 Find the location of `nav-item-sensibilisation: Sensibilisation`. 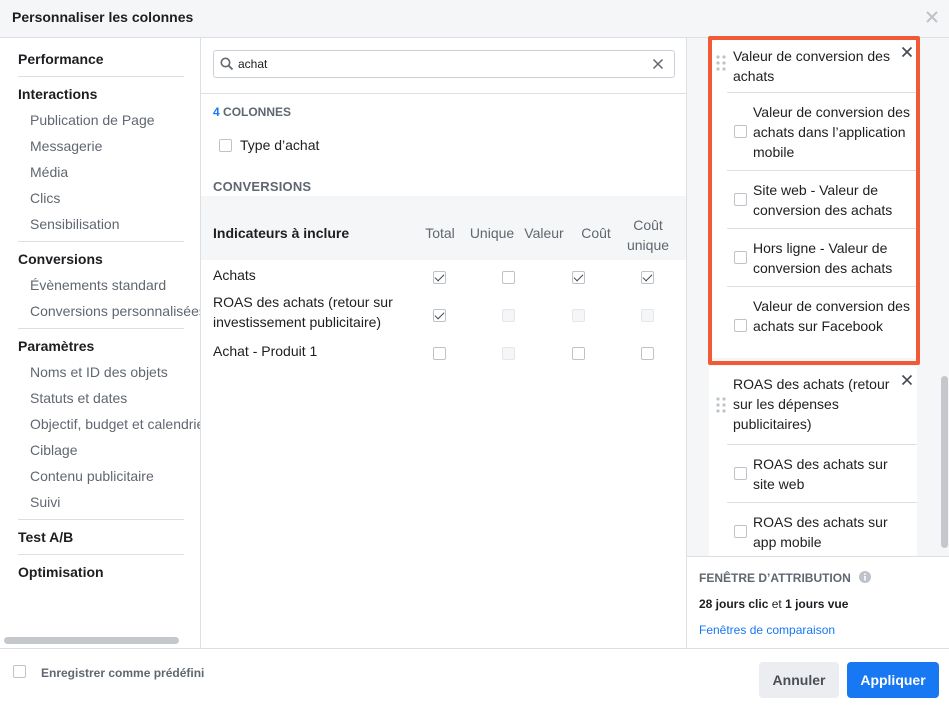

nav-item-sensibilisation: Sensibilisation is located at coordinates (75, 224).